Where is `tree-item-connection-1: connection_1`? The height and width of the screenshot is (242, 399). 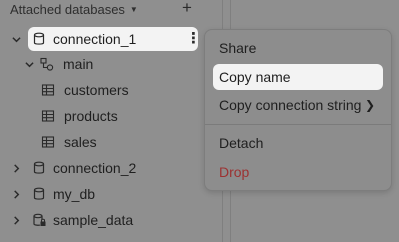
tree-item-connection-1: connection_1 is located at coordinates (73, 39).